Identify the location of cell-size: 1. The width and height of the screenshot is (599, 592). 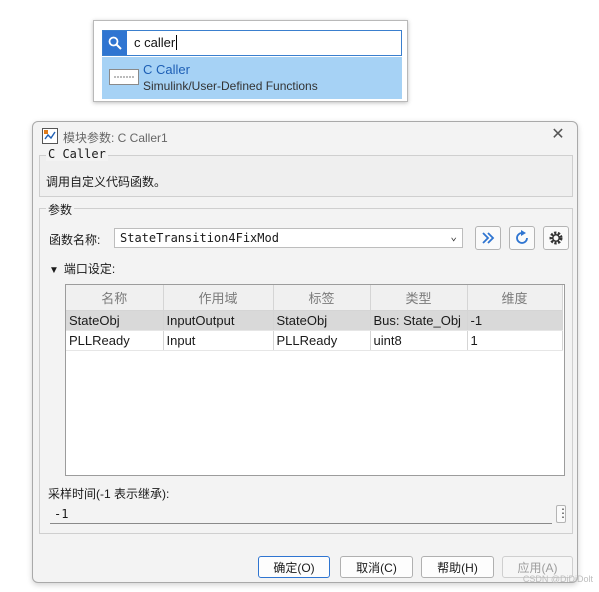
(515, 340).